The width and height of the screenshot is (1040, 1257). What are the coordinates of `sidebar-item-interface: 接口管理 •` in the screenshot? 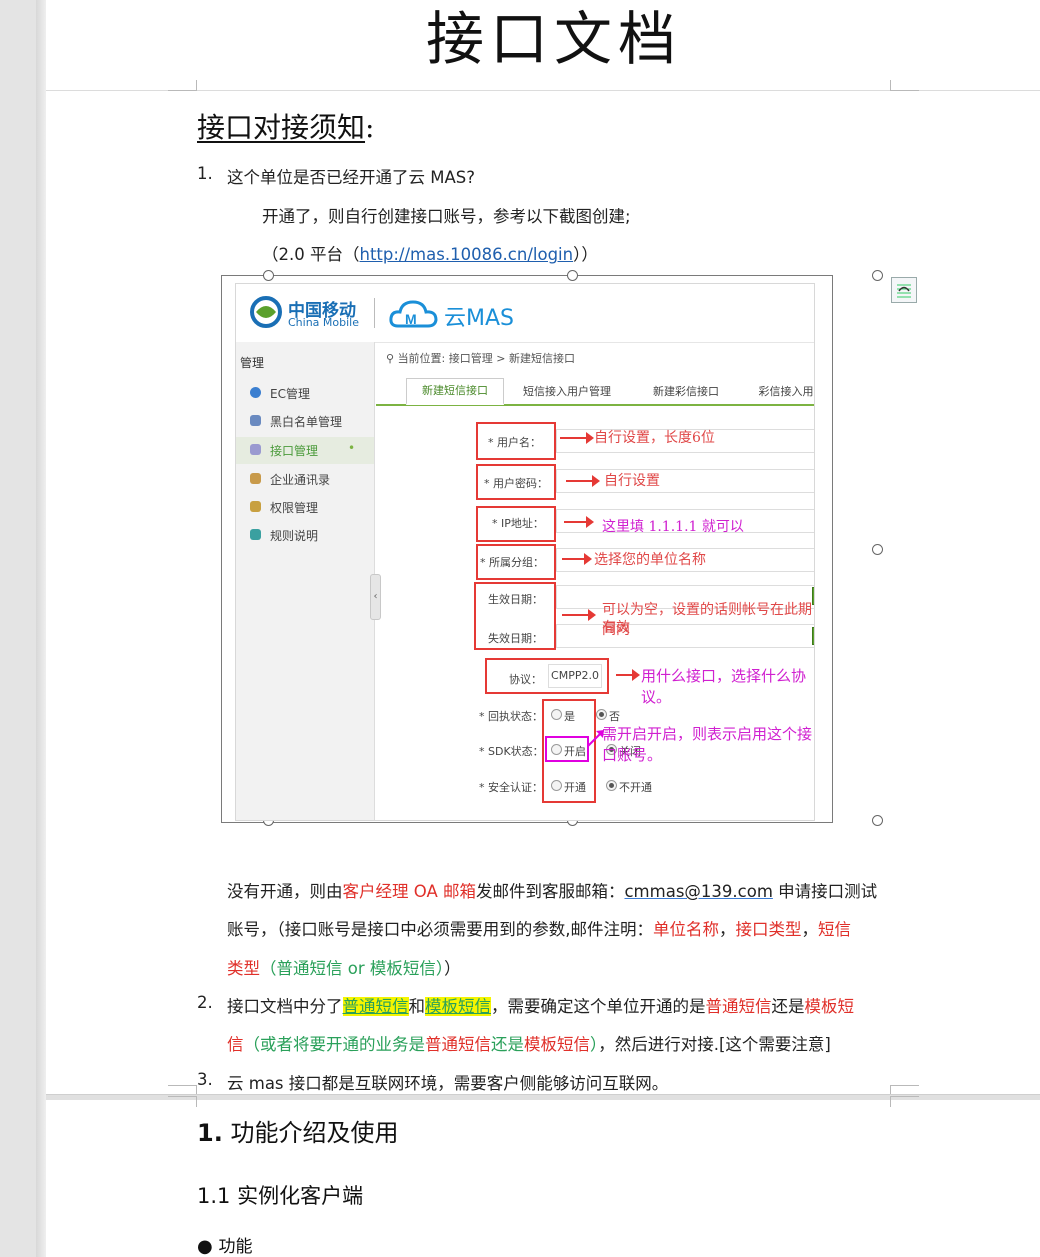 It's located at (305, 450).